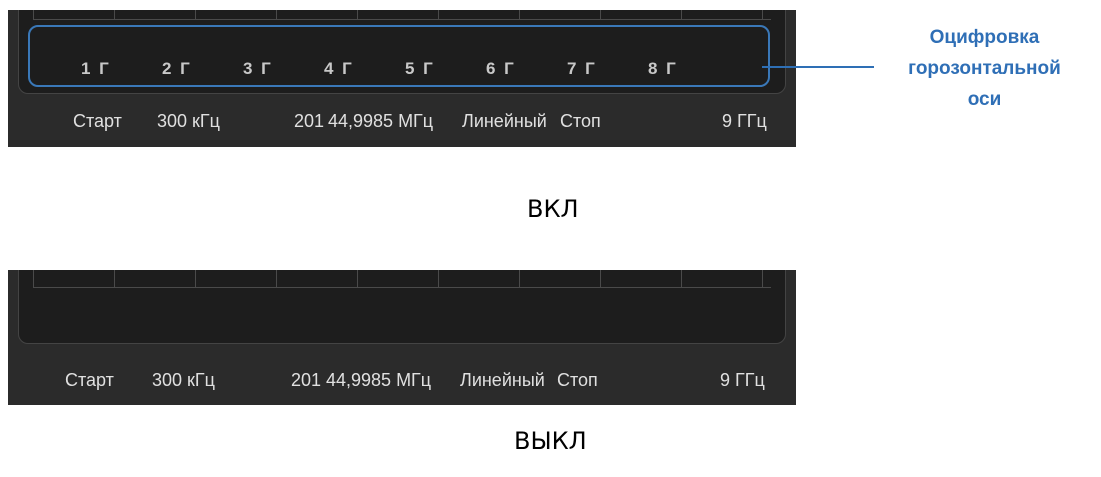 The image size is (1101, 477). What do you see at coordinates (550, 441) in the screenshot?
I see `caption-off: ВЫКЛ` at bounding box center [550, 441].